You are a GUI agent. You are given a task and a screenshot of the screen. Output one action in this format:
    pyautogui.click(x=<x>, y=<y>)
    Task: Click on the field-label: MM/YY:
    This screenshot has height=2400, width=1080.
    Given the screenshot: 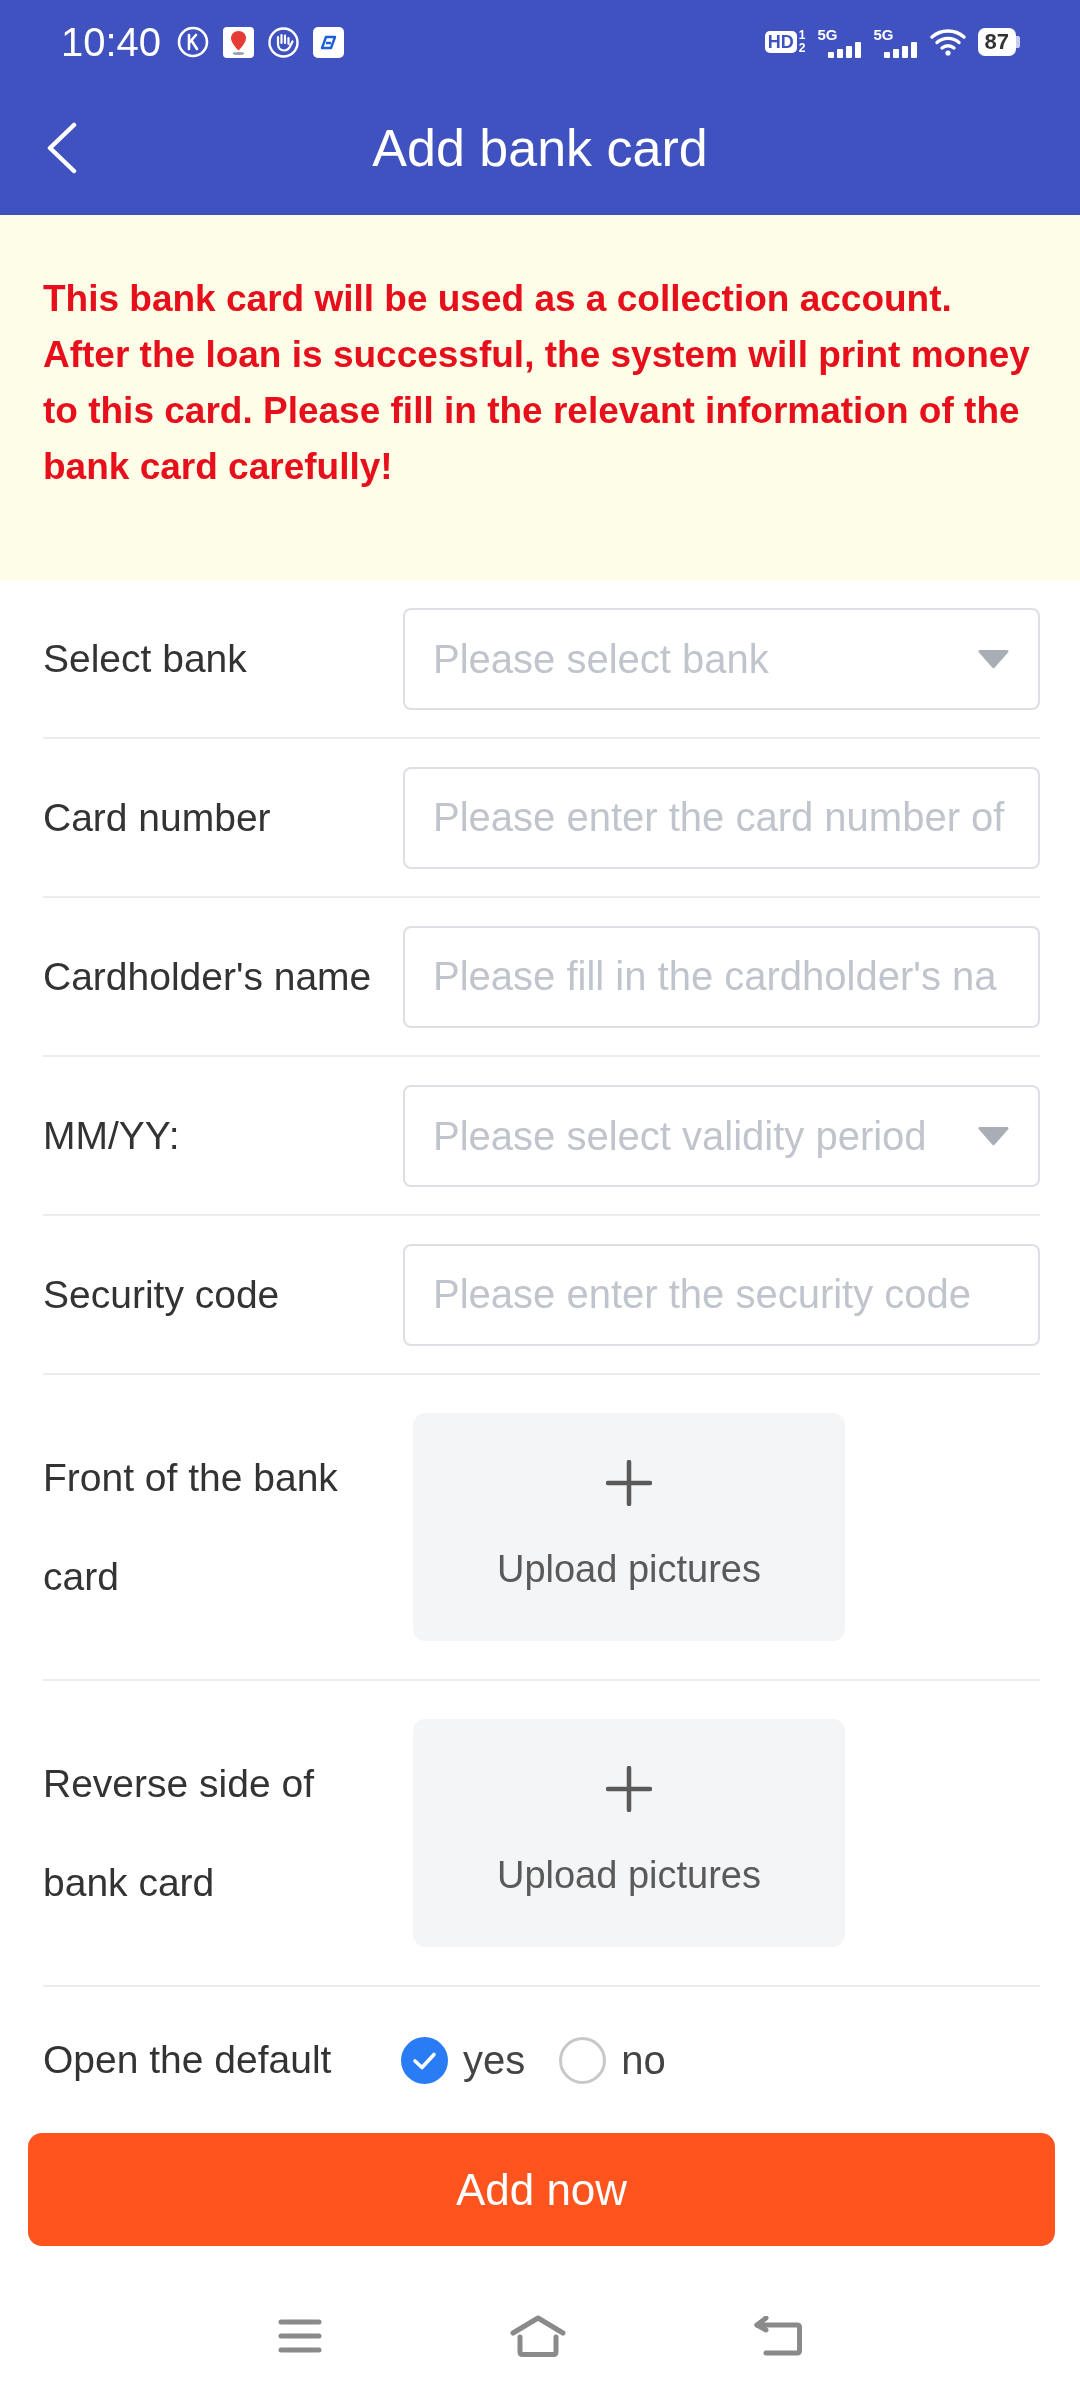 What is the action you would take?
    pyautogui.click(x=112, y=1136)
    